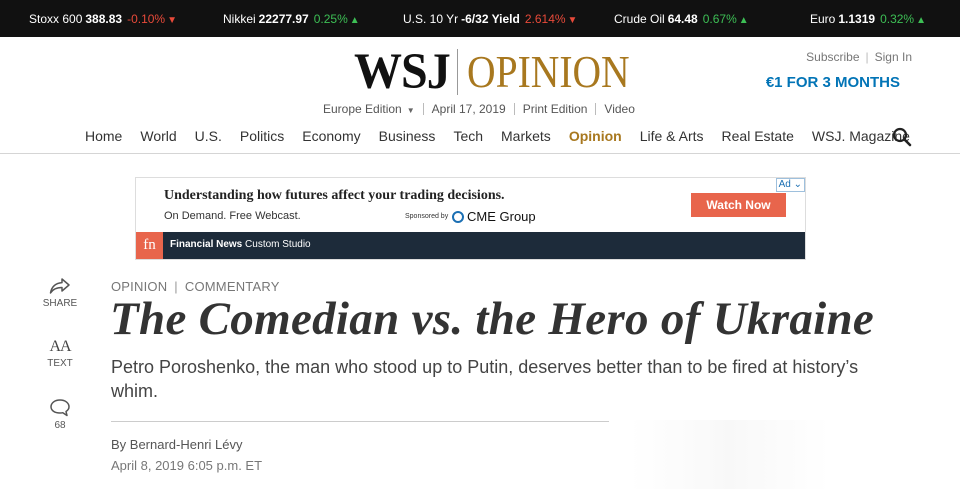 This screenshot has height=489, width=960. I want to click on ad-footer-brand: Financial News Custom Studio, so click(240, 244).